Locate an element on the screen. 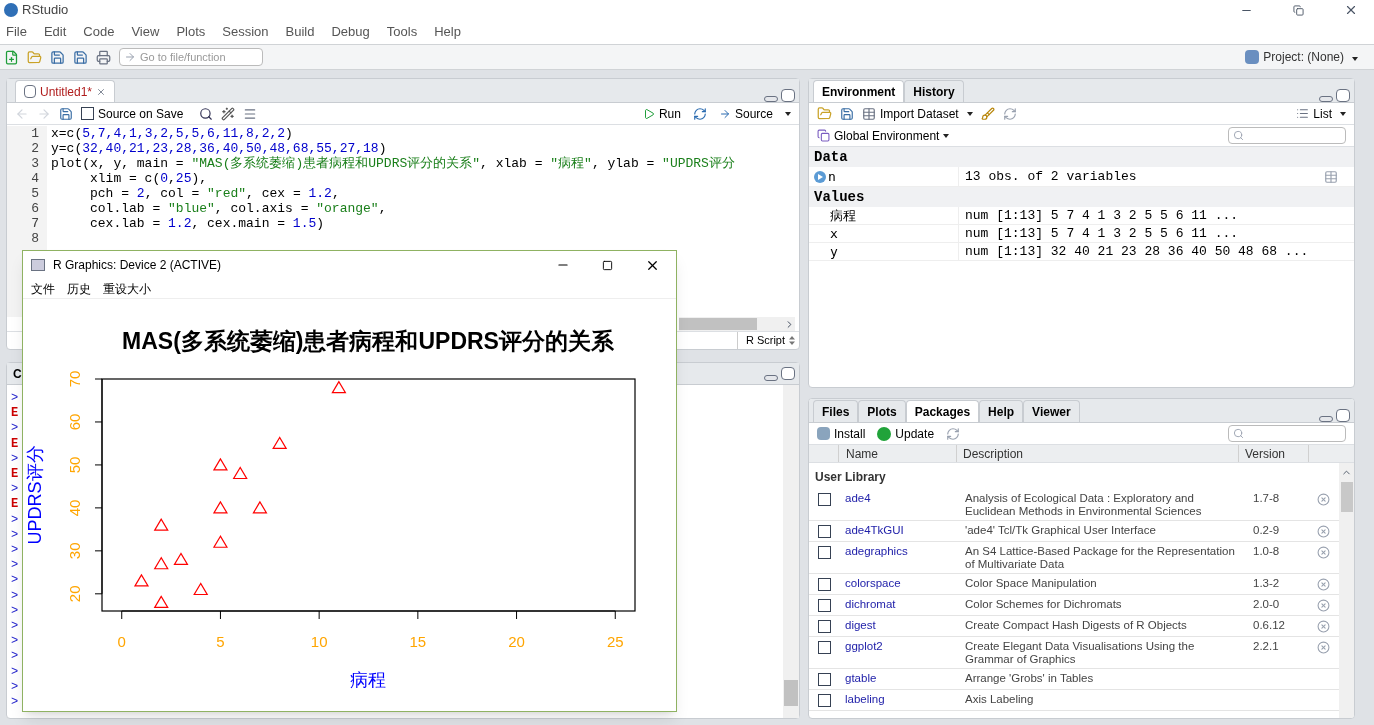 The width and height of the screenshot is (1374, 725). package-link: dichromat is located at coordinates (905, 604).